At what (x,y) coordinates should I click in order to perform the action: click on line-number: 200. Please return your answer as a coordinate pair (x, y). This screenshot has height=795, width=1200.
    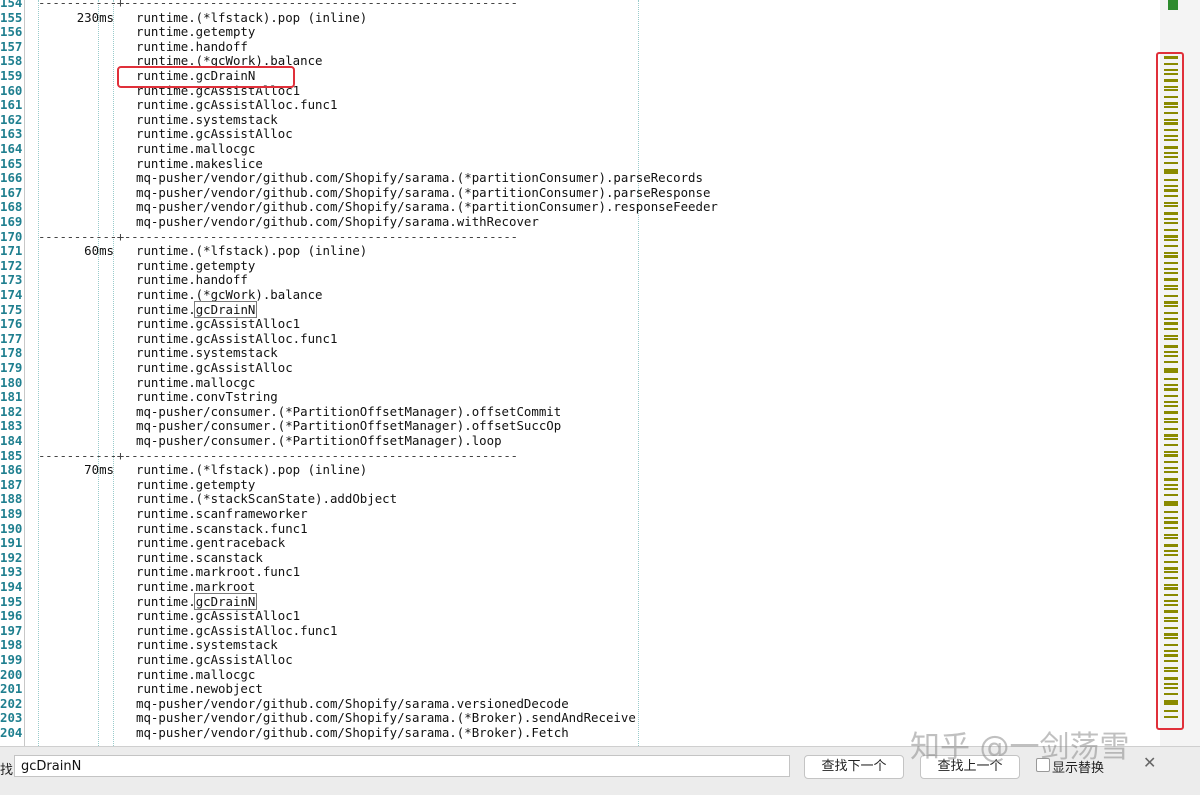
    Looking at the image, I should click on (11, 674).